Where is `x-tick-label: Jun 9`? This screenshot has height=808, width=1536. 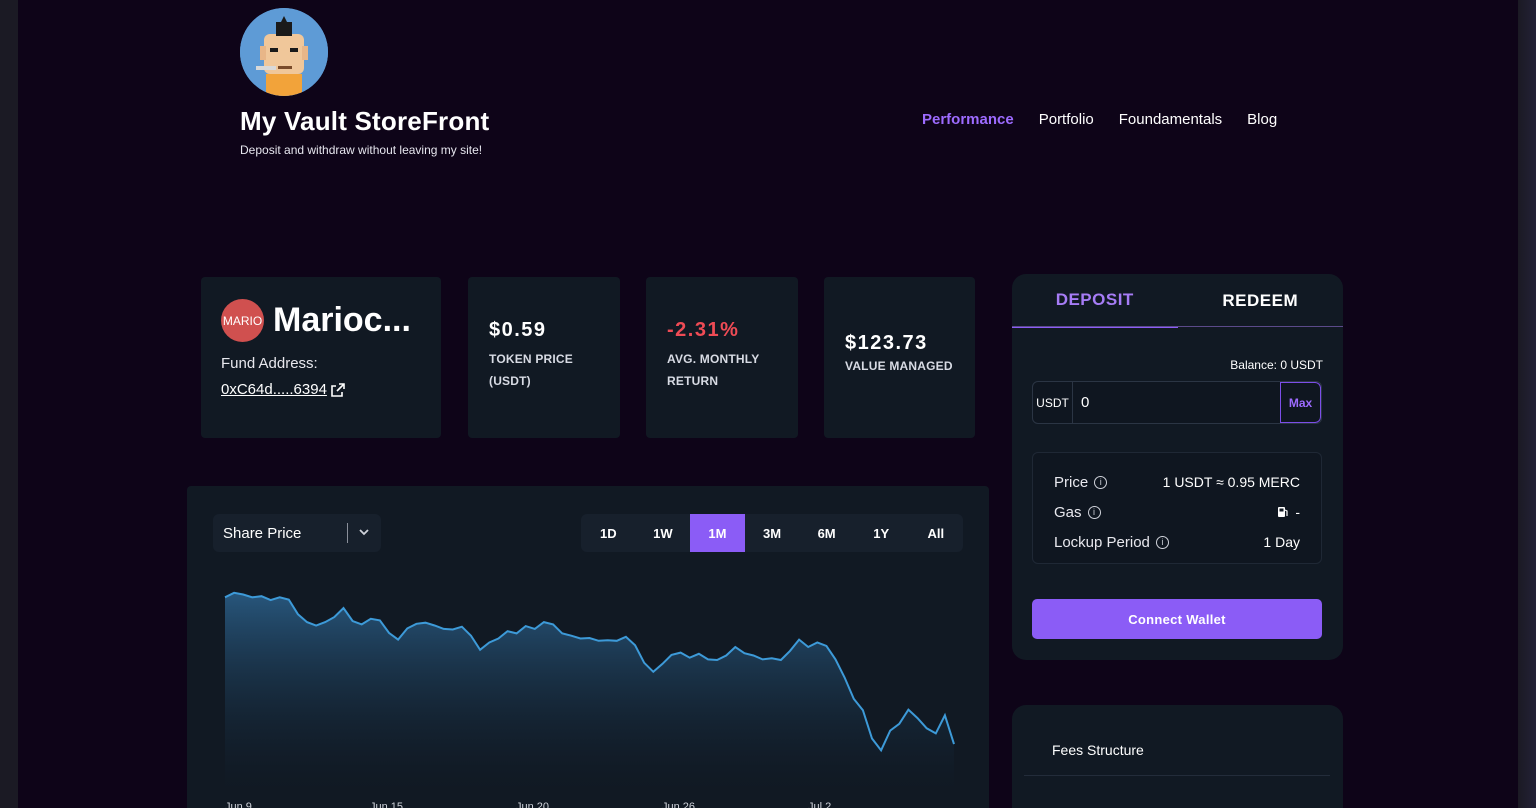 x-tick-label: Jun 9 is located at coordinates (238, 804).